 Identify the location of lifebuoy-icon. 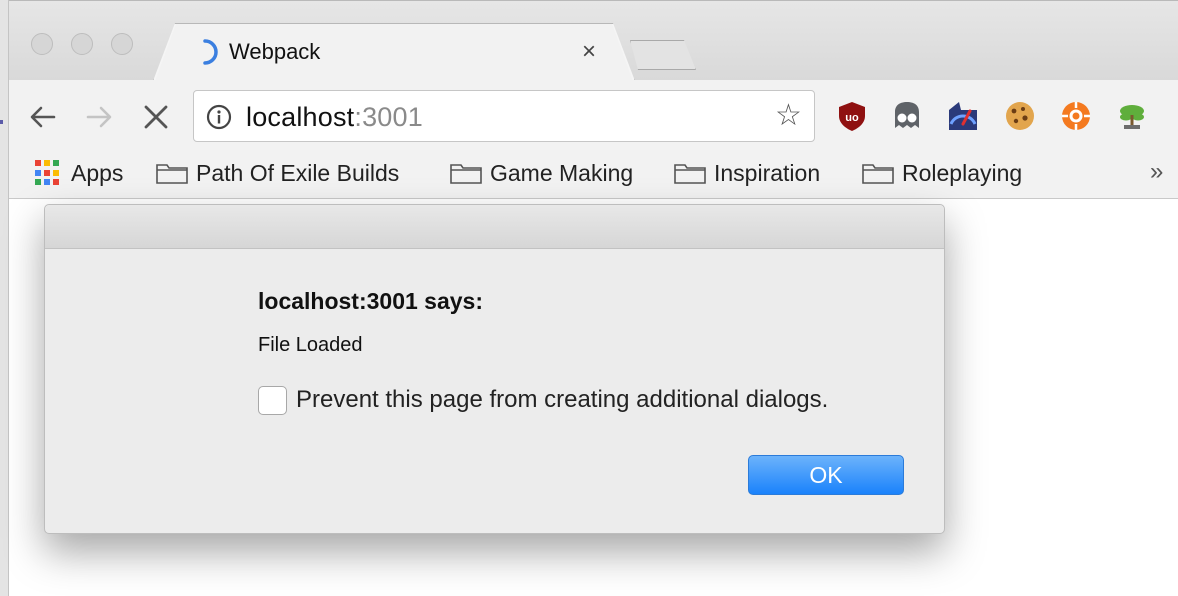
(1076, 116).